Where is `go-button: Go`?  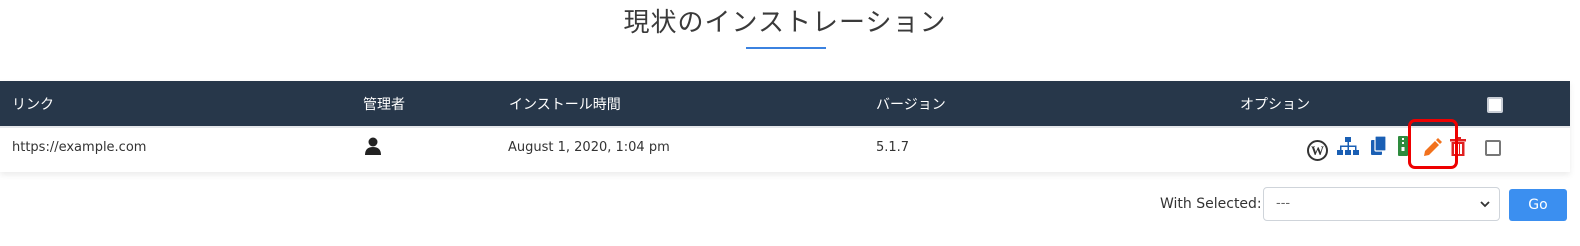 go-button: Go is located at coordinates (1538, 205).